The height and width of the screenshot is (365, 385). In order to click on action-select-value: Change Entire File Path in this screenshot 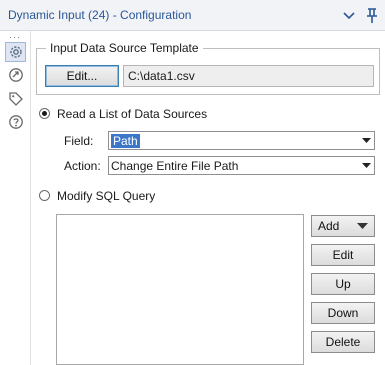, I will do `click(175, 165)`.